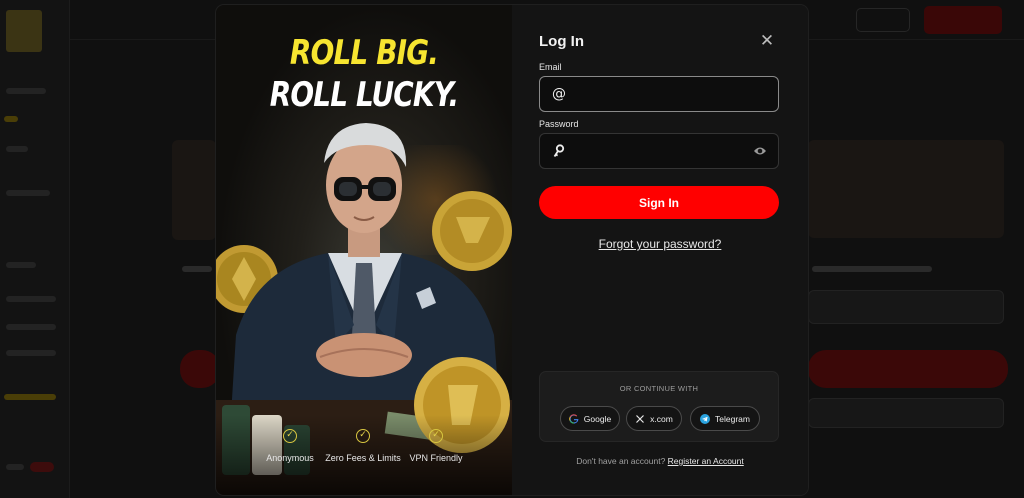 Image resolution: width=1024 pixels, height=498 pixels. I want to click on background-logo, so click(24, 31).